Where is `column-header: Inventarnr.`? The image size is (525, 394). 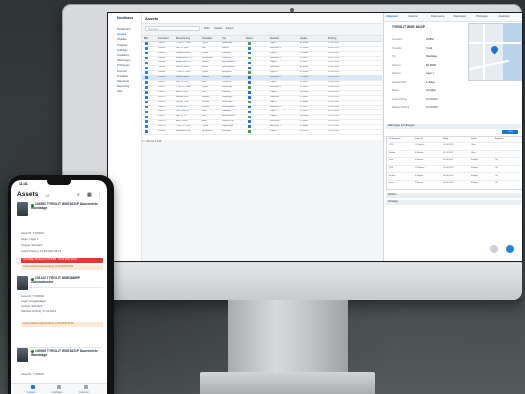
column-header: Inventarnr. is located at coordinates (163, 38).